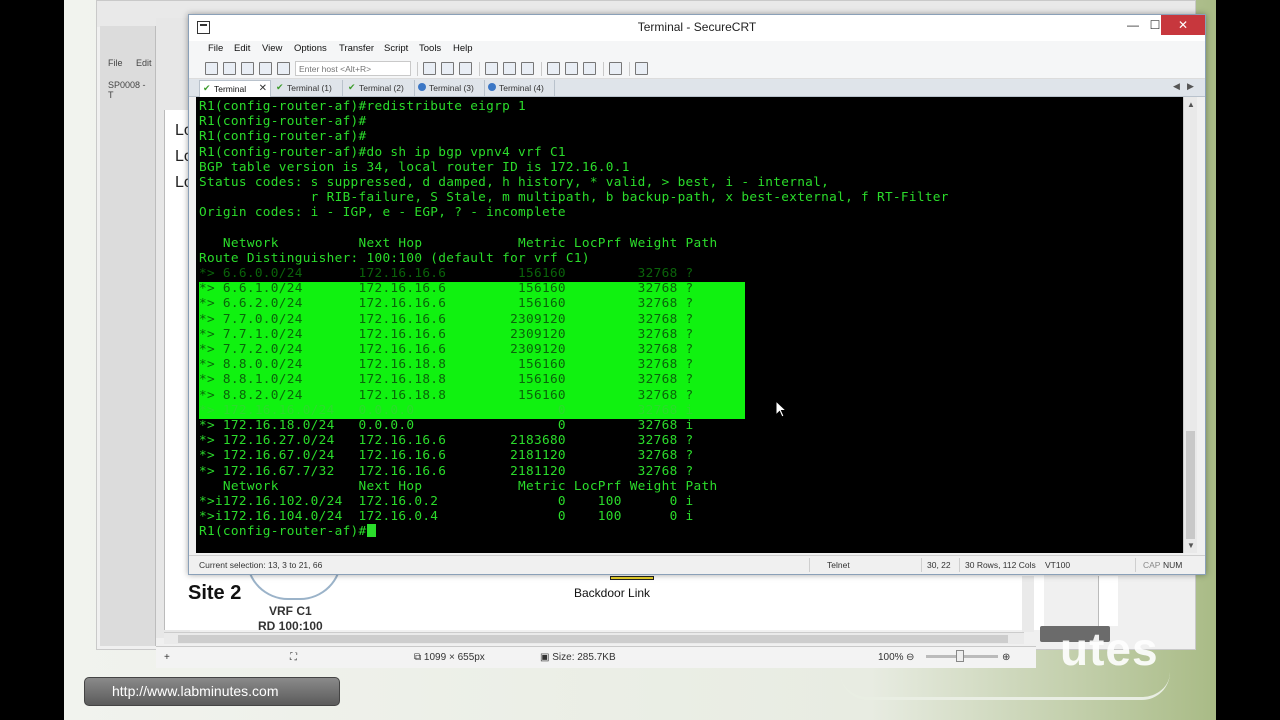 The width and height of the screenshot is (1280, 720). Describe the element at coordinates (211, 68) in the screenshot. I see `connect-icon` at that location.